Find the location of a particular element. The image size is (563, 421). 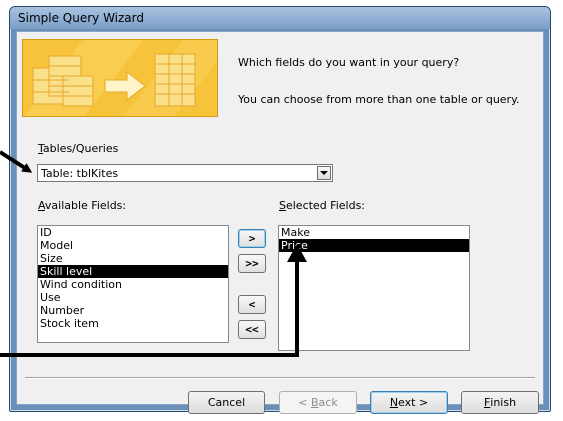

list-item: Price is located at coordinates (374, 245).